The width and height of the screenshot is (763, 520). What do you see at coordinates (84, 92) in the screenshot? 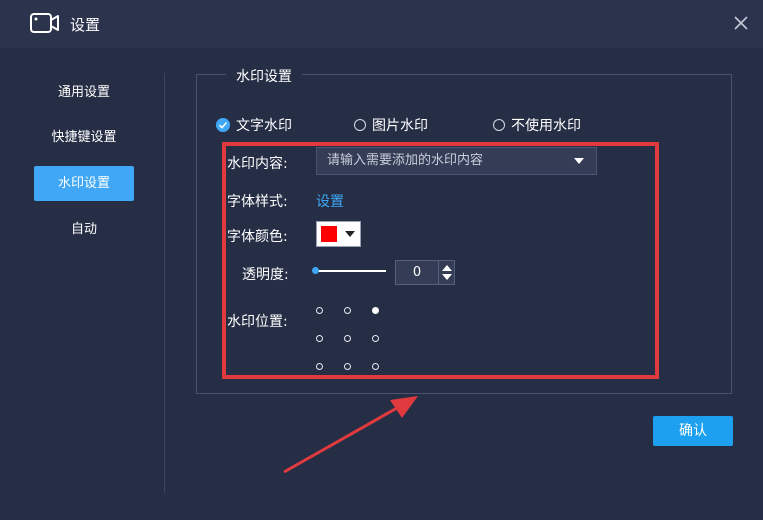
I see `sidebar-item-general: 通用设置` at bounding box center [84, 92].